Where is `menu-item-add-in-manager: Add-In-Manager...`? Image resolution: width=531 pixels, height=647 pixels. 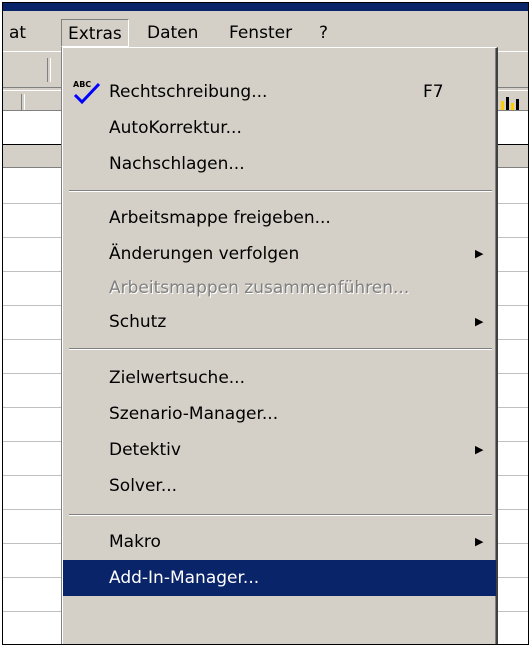
menu-item-add-in-manager: Add-In-Manager... is located at coordinates (279, 578).